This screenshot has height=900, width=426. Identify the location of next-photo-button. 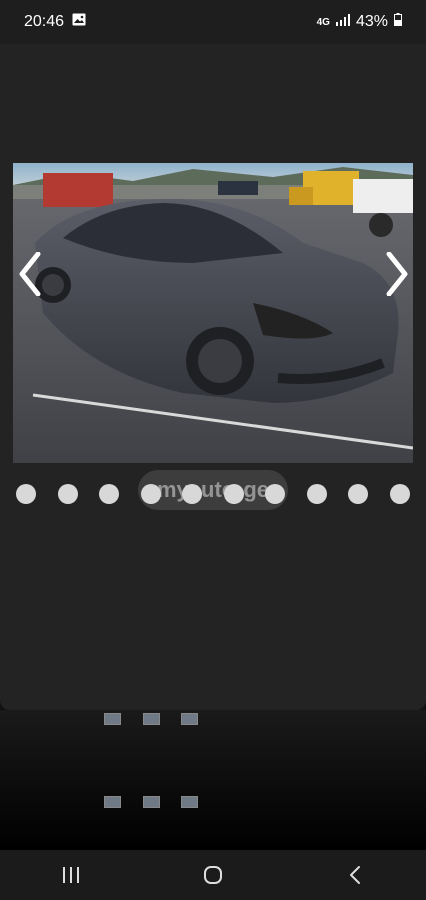
(397, 274).